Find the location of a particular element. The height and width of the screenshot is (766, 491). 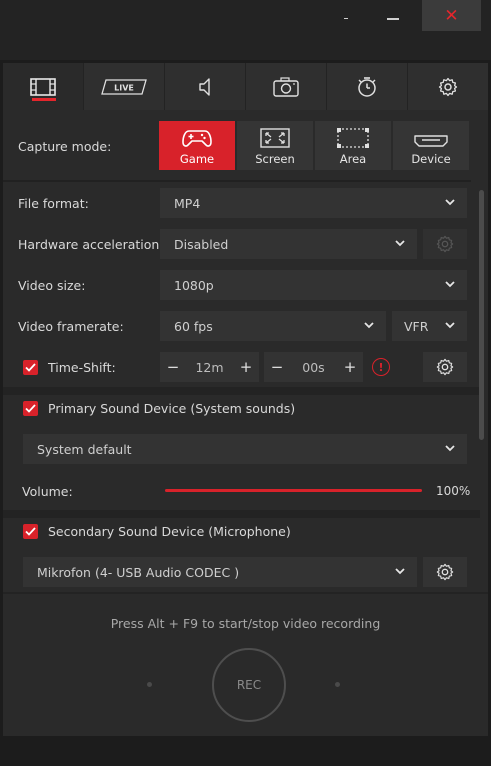

seconds-value: 00s is located at coordinates (313, 367).